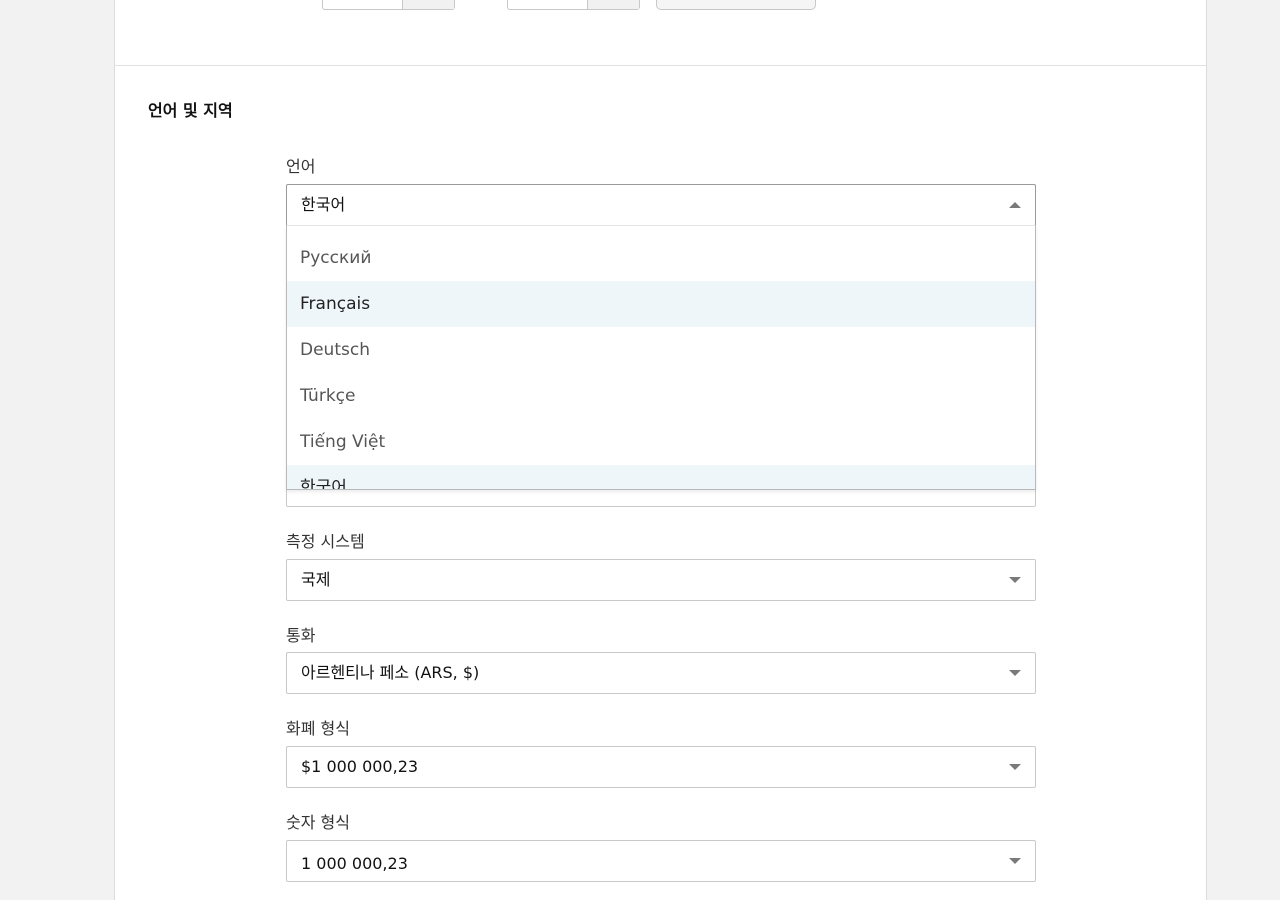 The image size is (1280, 900). I want to click on currency-label: 통화, so click(301, 635).